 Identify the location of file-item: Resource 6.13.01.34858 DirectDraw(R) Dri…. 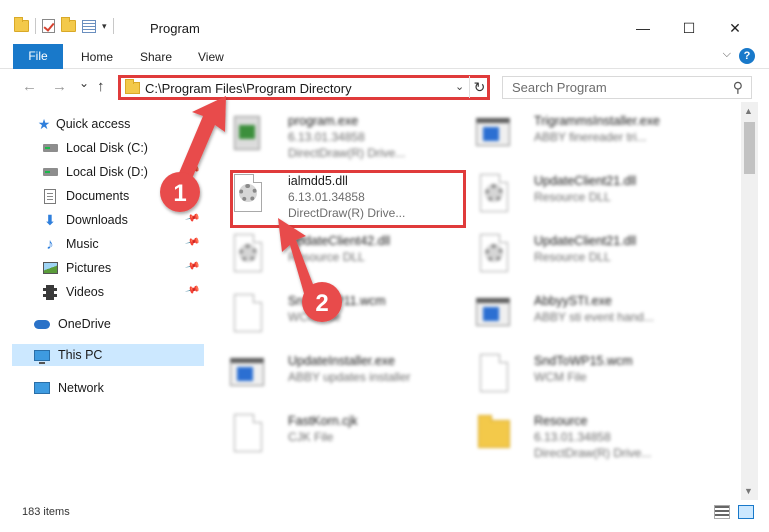
(574, 438).